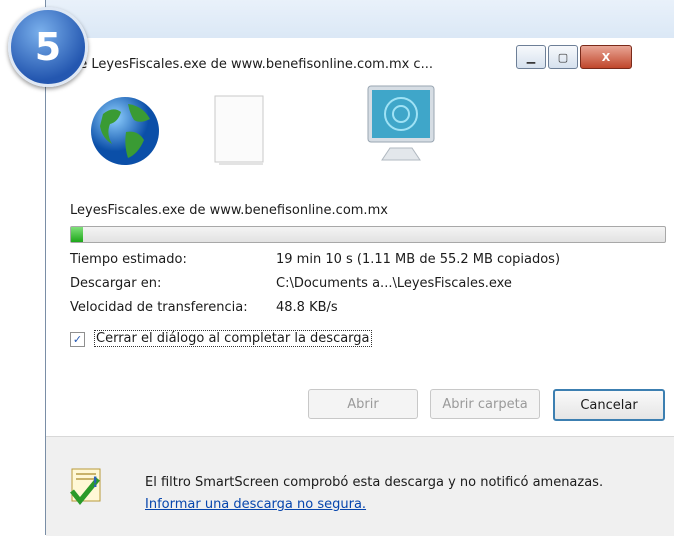  What do you see at coordinates (307, 307) in the screenshot?
I see `transfer-speed-value: 48.8 KB/s` at bounding box center [307, 307].